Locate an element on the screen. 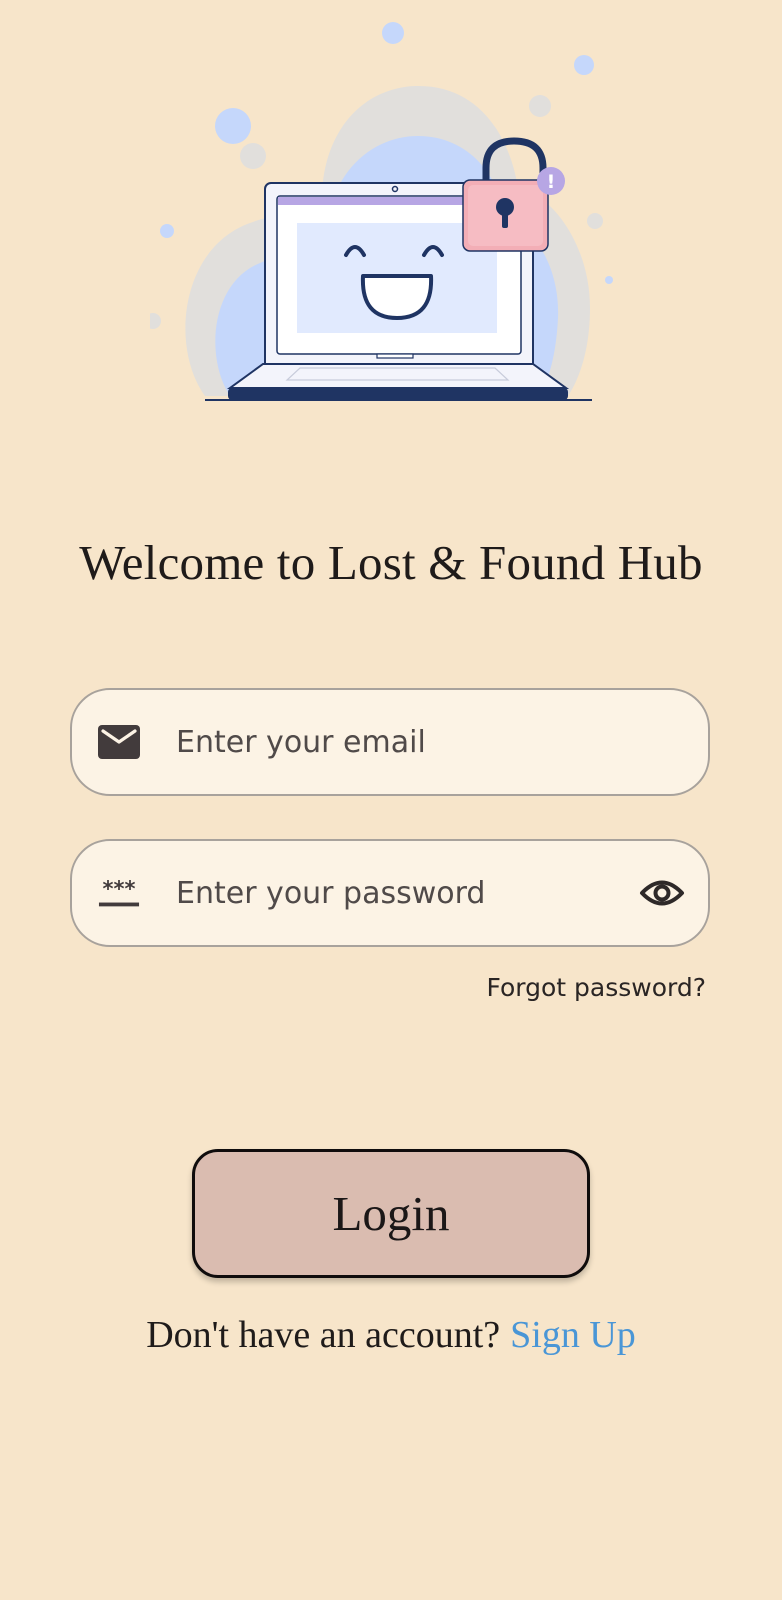 The image size is (782, 1600). mail-icon is located at coordinates (119, 742).